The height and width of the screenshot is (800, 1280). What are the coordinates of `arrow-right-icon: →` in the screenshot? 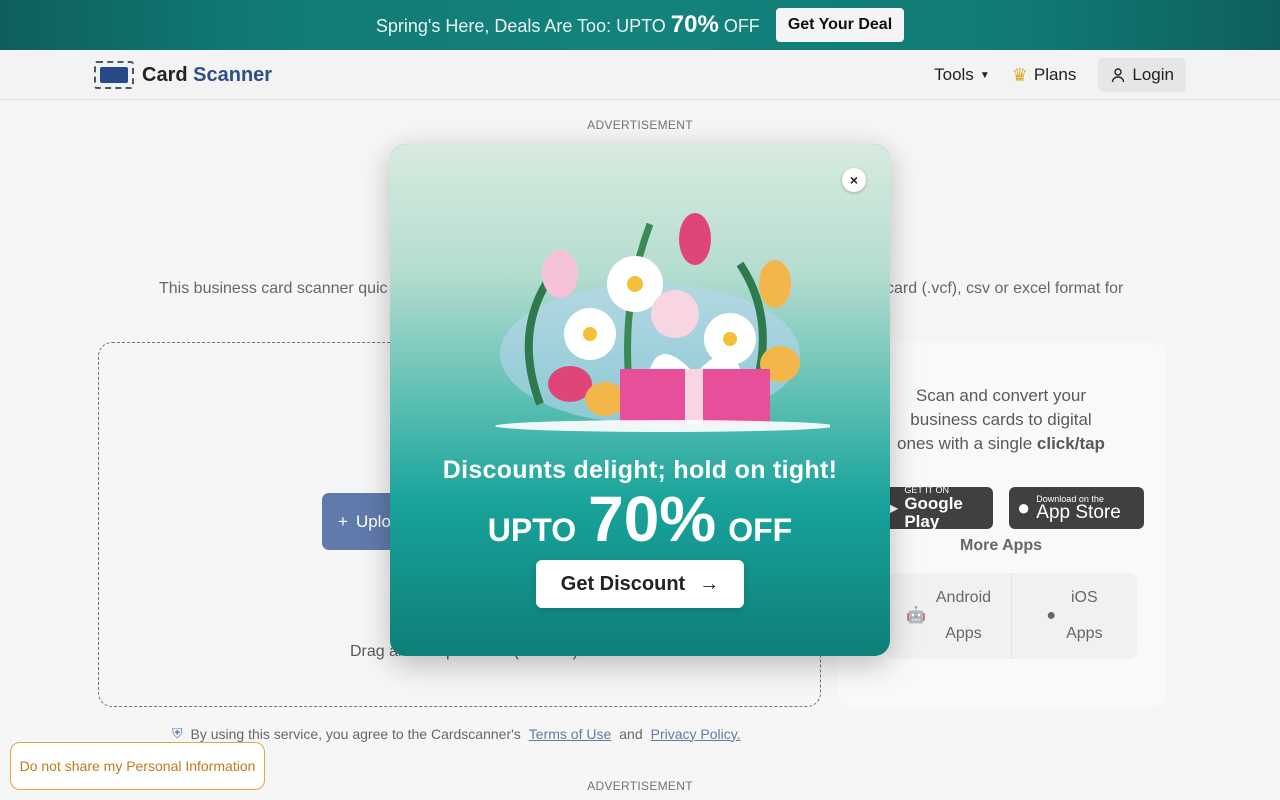 It's located at (709, 583).